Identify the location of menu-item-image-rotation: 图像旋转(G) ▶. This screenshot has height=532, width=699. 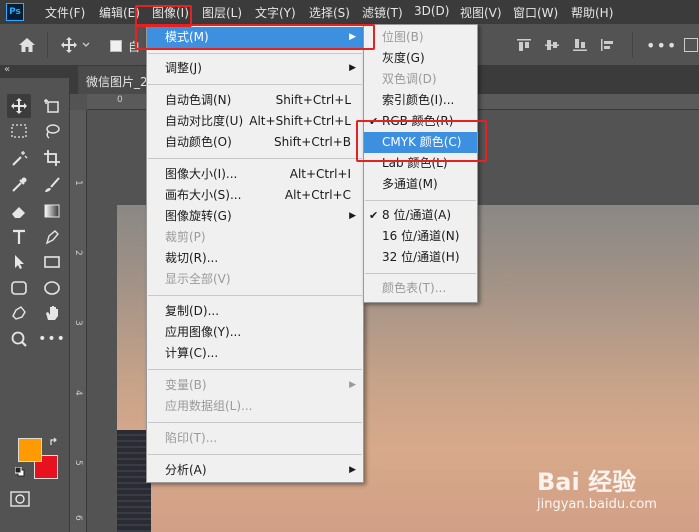
(255, 216).